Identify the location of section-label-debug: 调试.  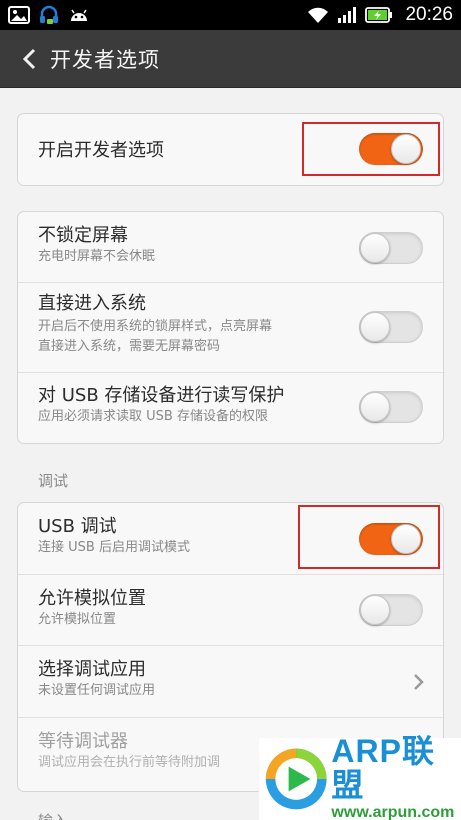
(53, 481).